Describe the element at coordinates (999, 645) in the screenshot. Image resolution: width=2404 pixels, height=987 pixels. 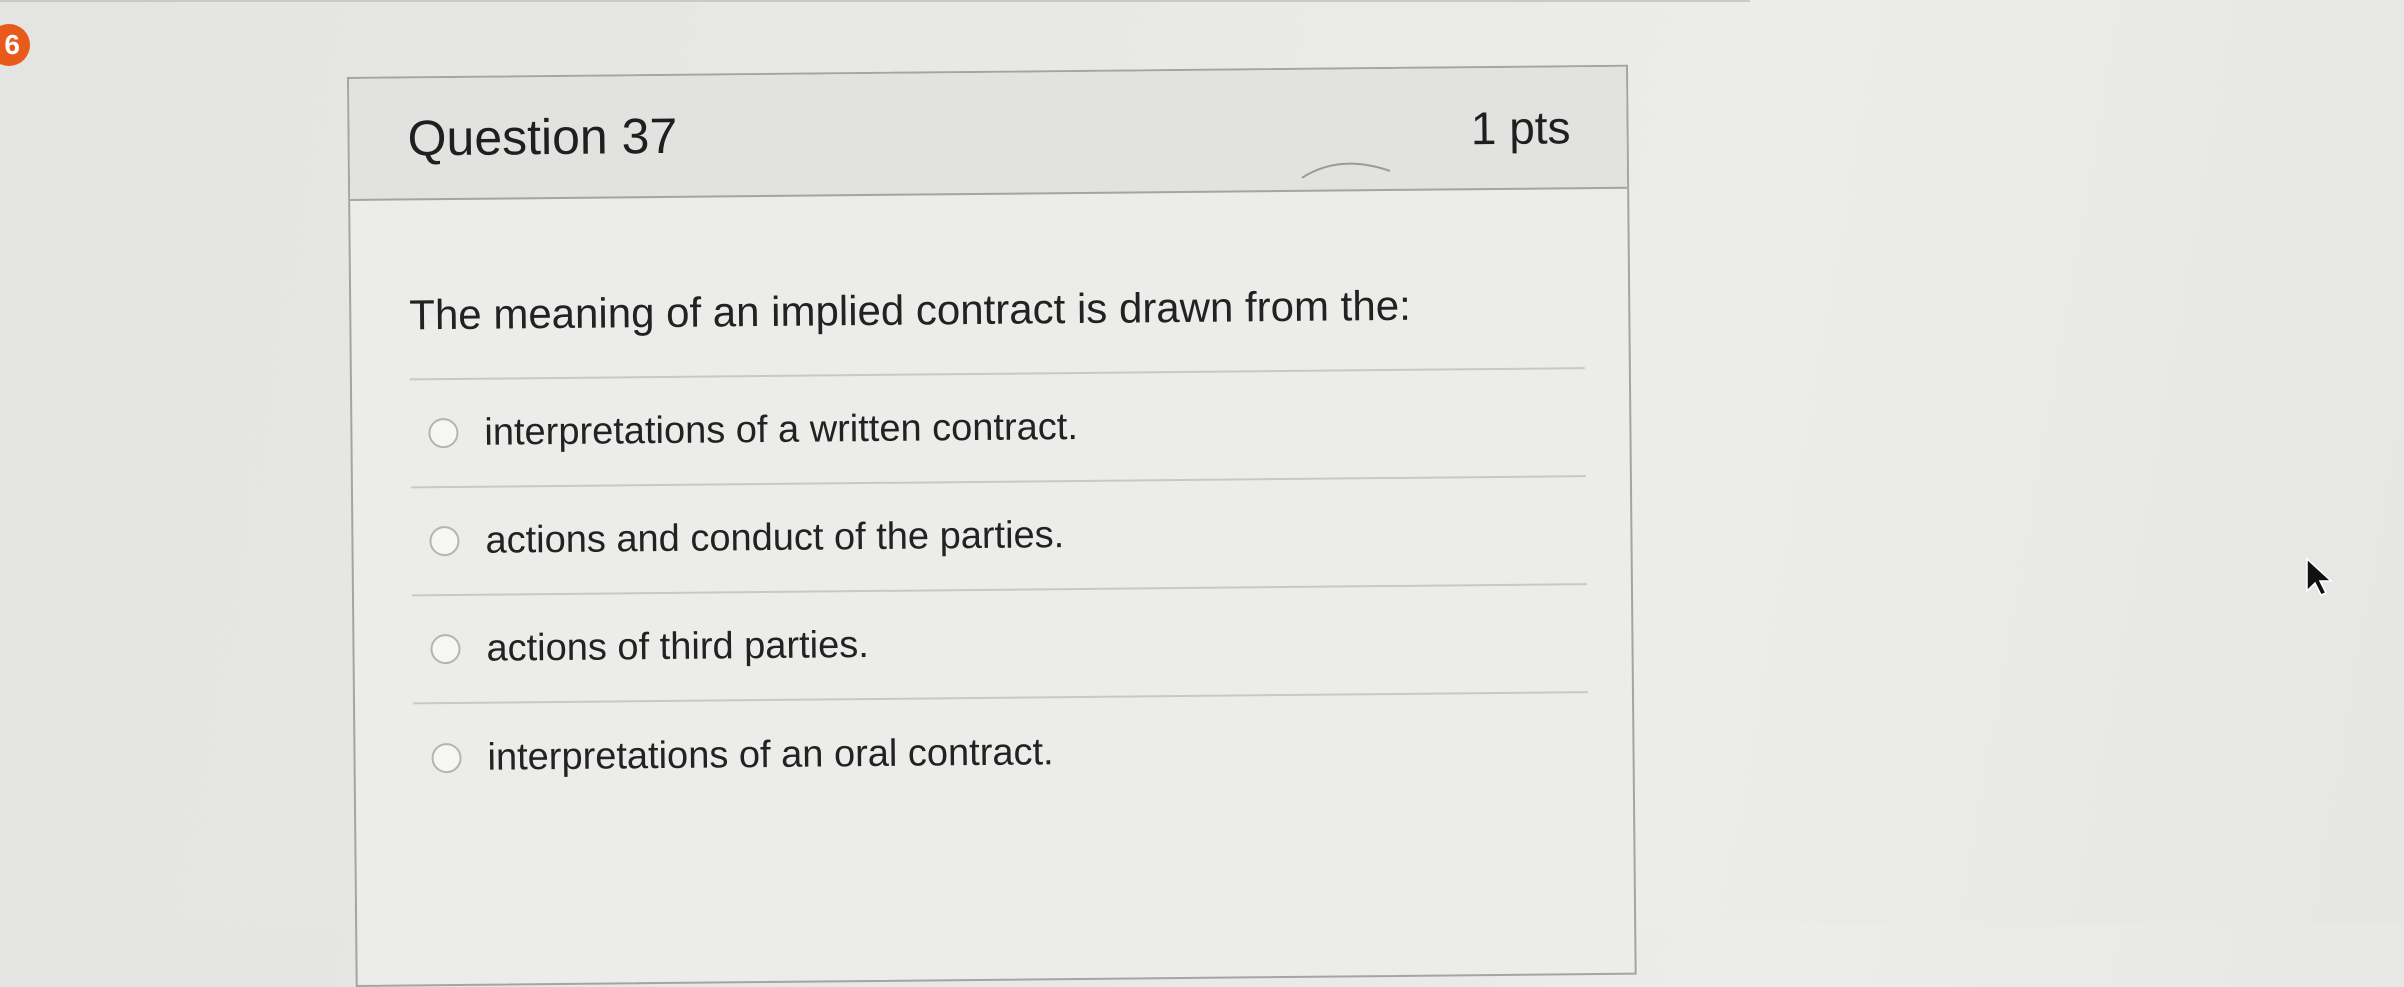
I see `answer-option: actions of third parties.` at that location.